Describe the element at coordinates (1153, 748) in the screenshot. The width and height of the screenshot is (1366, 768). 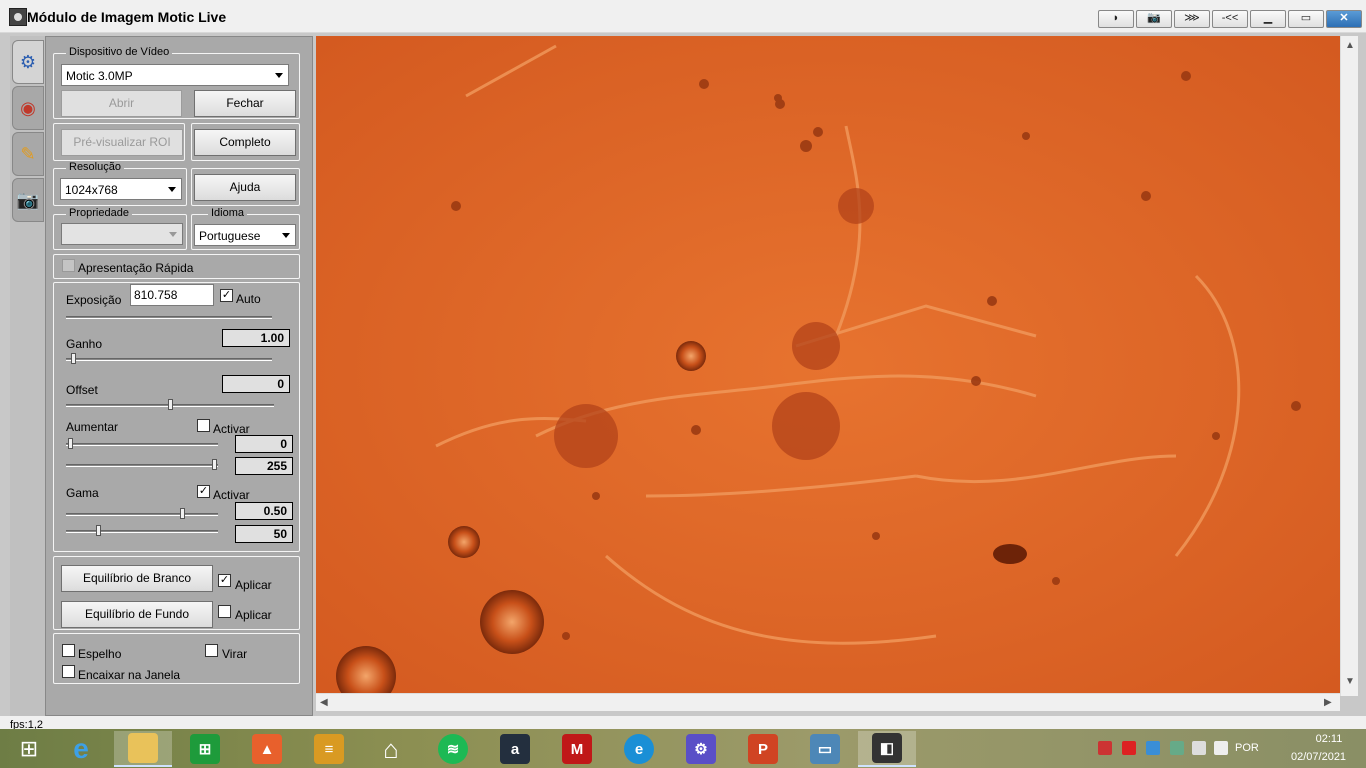
I see `network-icon` at that location.